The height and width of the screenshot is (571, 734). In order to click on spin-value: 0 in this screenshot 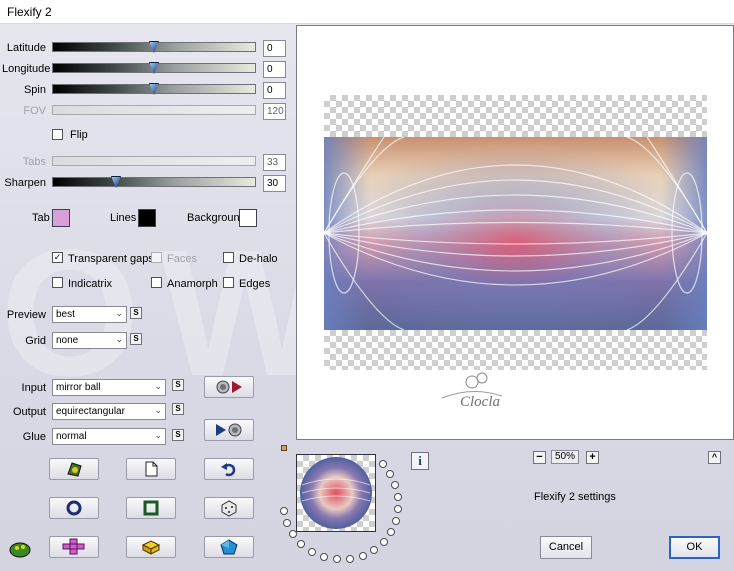, I will do `click(274, 90)`.